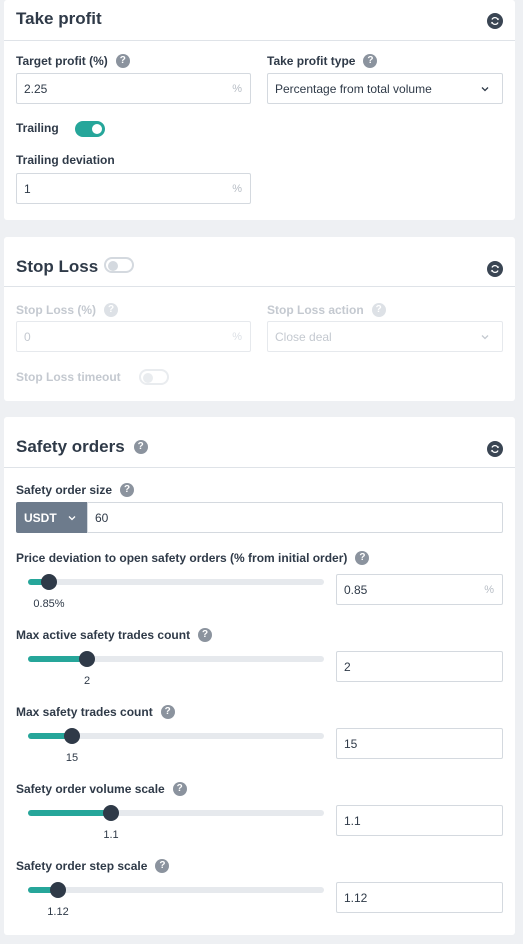 The image size is (523, 944). I want to click on trailing-deviation-input: 1 %, so click(133, 188).